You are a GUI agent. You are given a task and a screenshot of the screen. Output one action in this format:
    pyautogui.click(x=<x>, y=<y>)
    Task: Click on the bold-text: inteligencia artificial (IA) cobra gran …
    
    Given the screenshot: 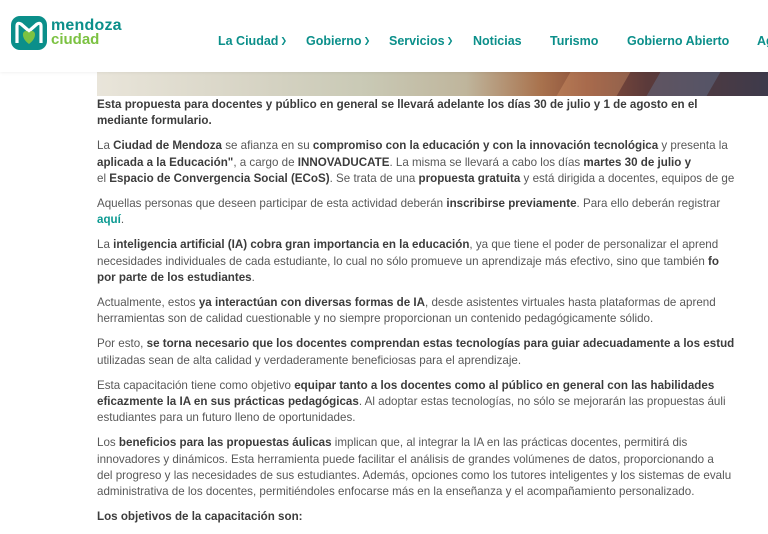 What is the action you would take?
    pyautogui.click(x=291, y=245)
    